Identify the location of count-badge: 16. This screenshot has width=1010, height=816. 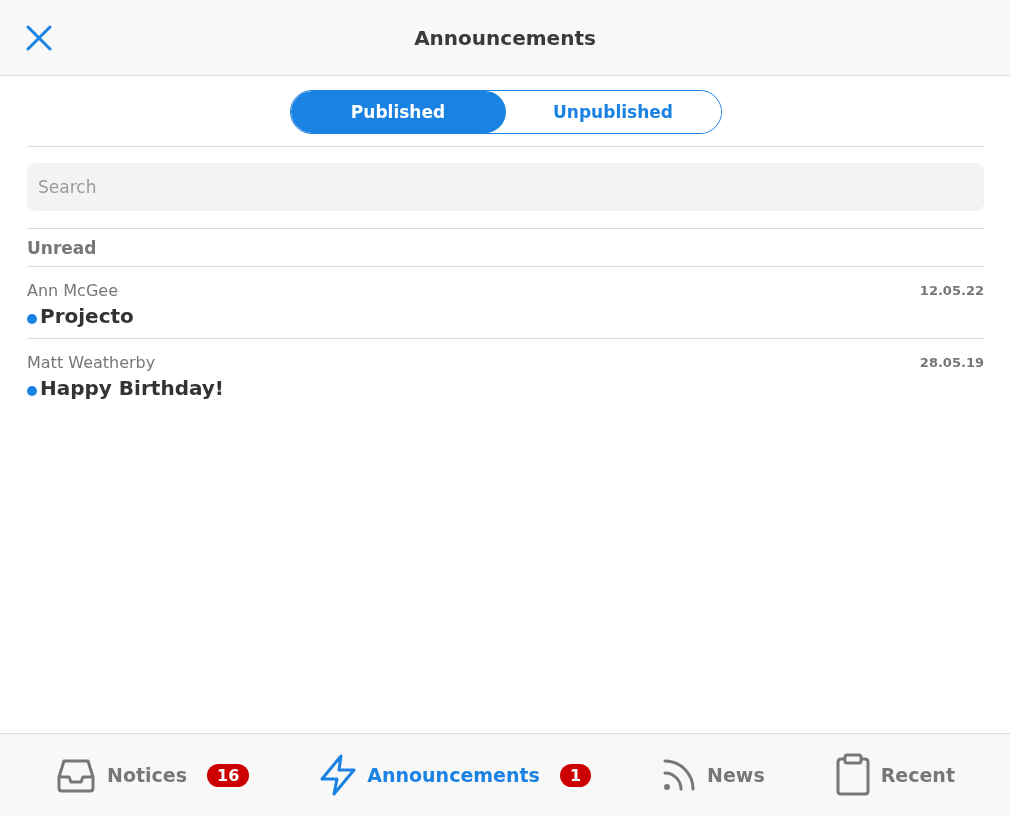
(228, 775).